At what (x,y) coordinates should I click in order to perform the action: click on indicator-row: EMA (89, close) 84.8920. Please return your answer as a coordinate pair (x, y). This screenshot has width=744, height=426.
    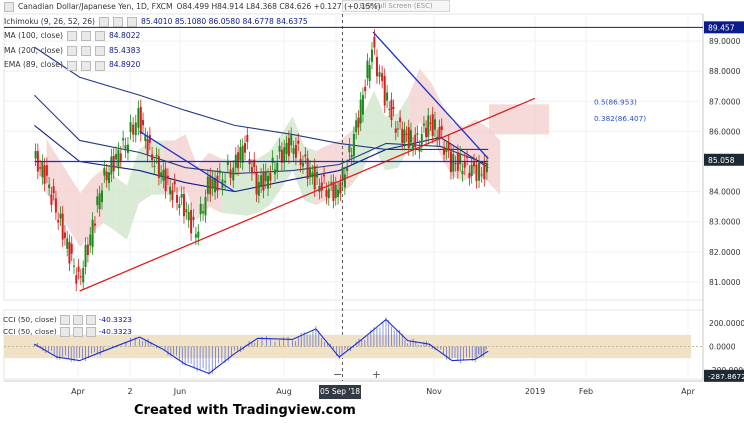
    Looking at the image, I should click on (192, 65).